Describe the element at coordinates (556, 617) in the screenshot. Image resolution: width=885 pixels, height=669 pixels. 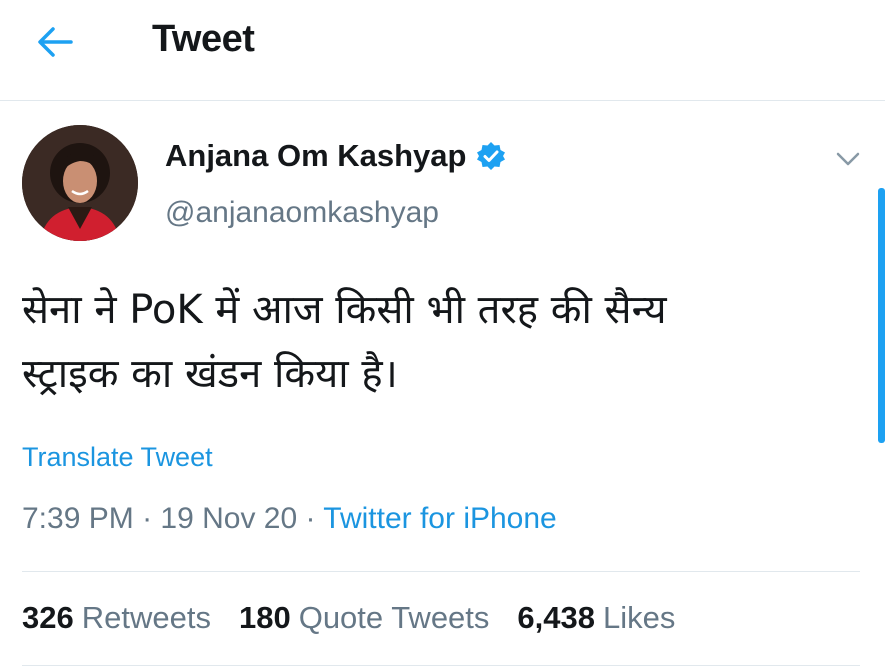
I see `likes-count: 6,438` at that location.